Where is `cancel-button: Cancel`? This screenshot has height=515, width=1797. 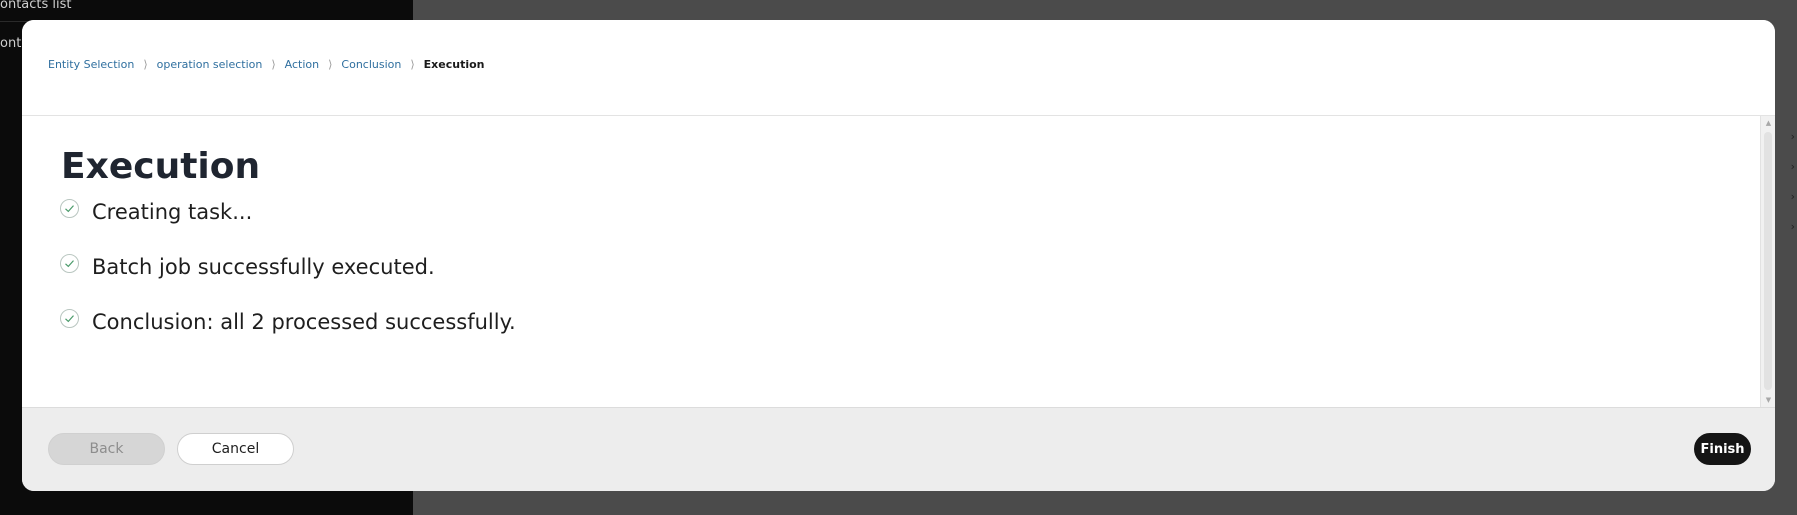 cancel-button: Cancel is located at coordinates (235, 449).